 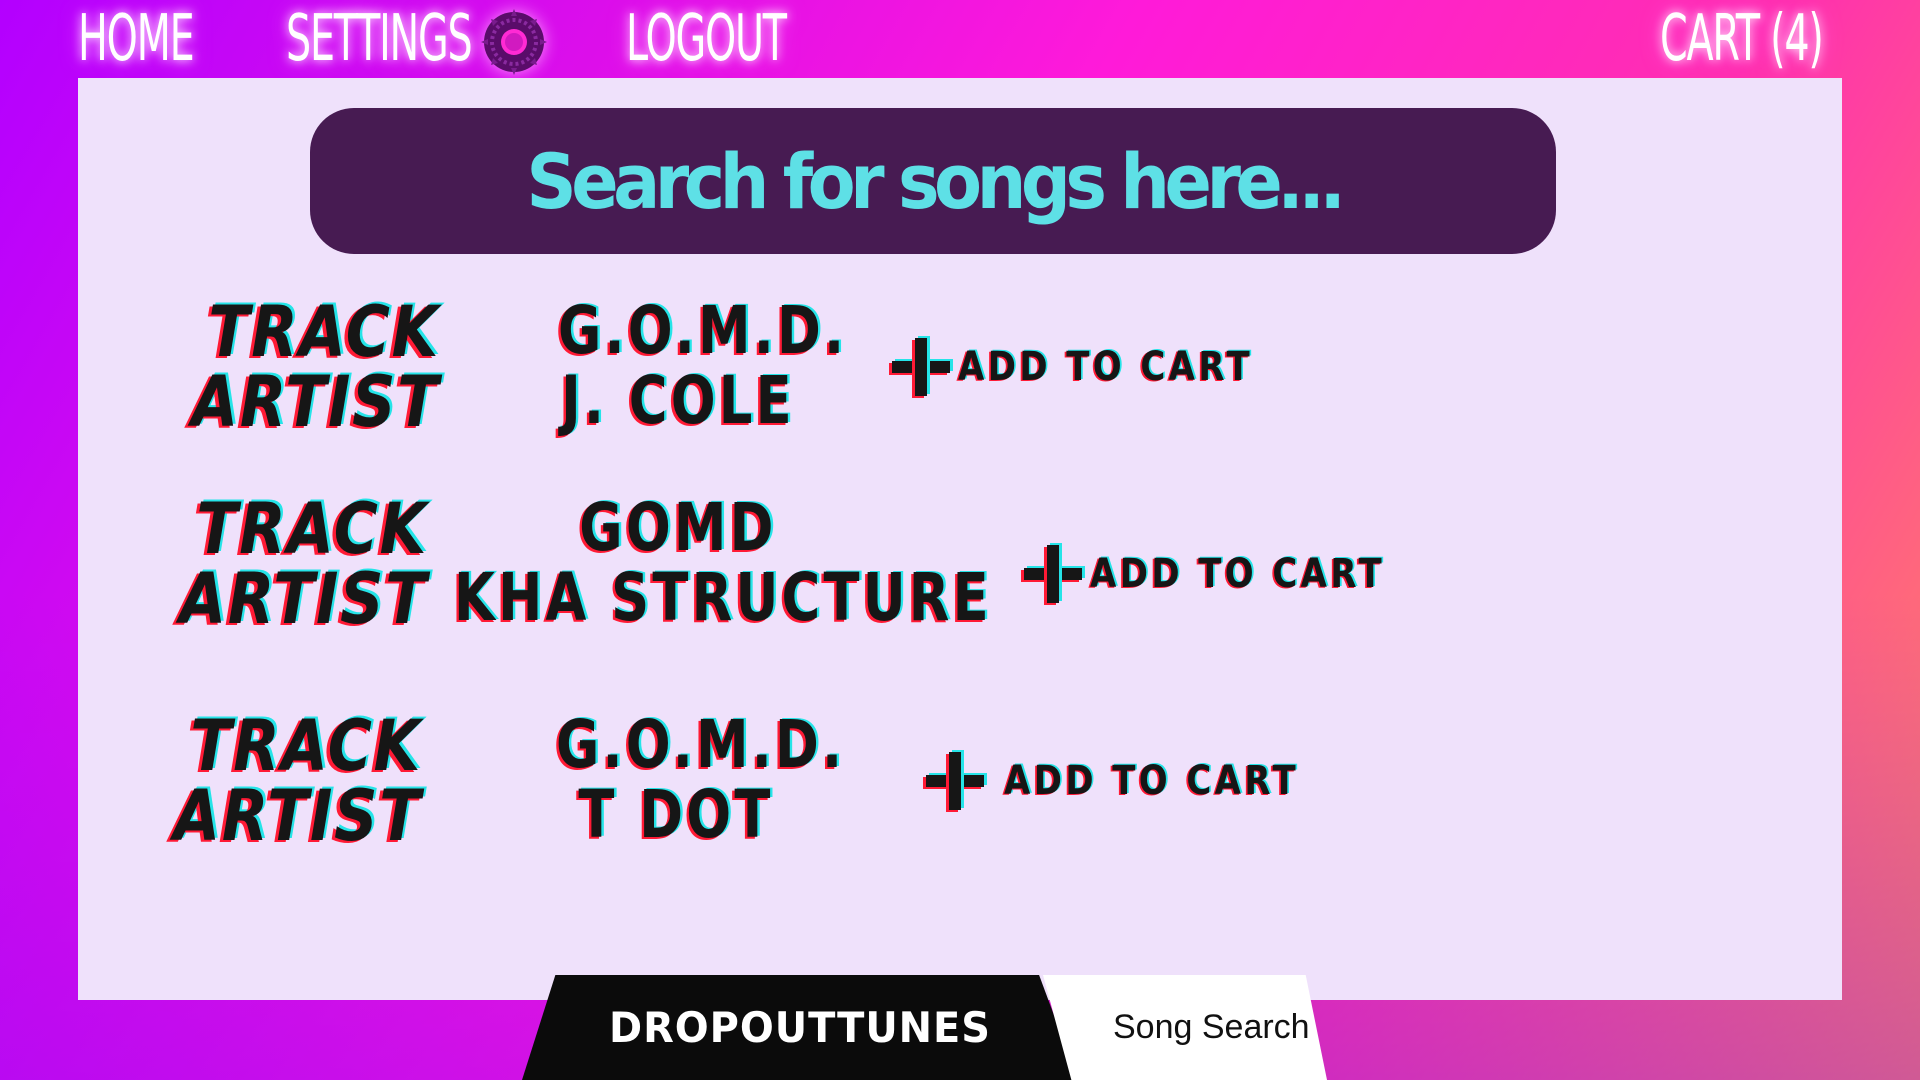 What do you see at coordinates (676, 814) in the screenshot?
I see `artist-name: T DOT` at bounding box center [676, 814].